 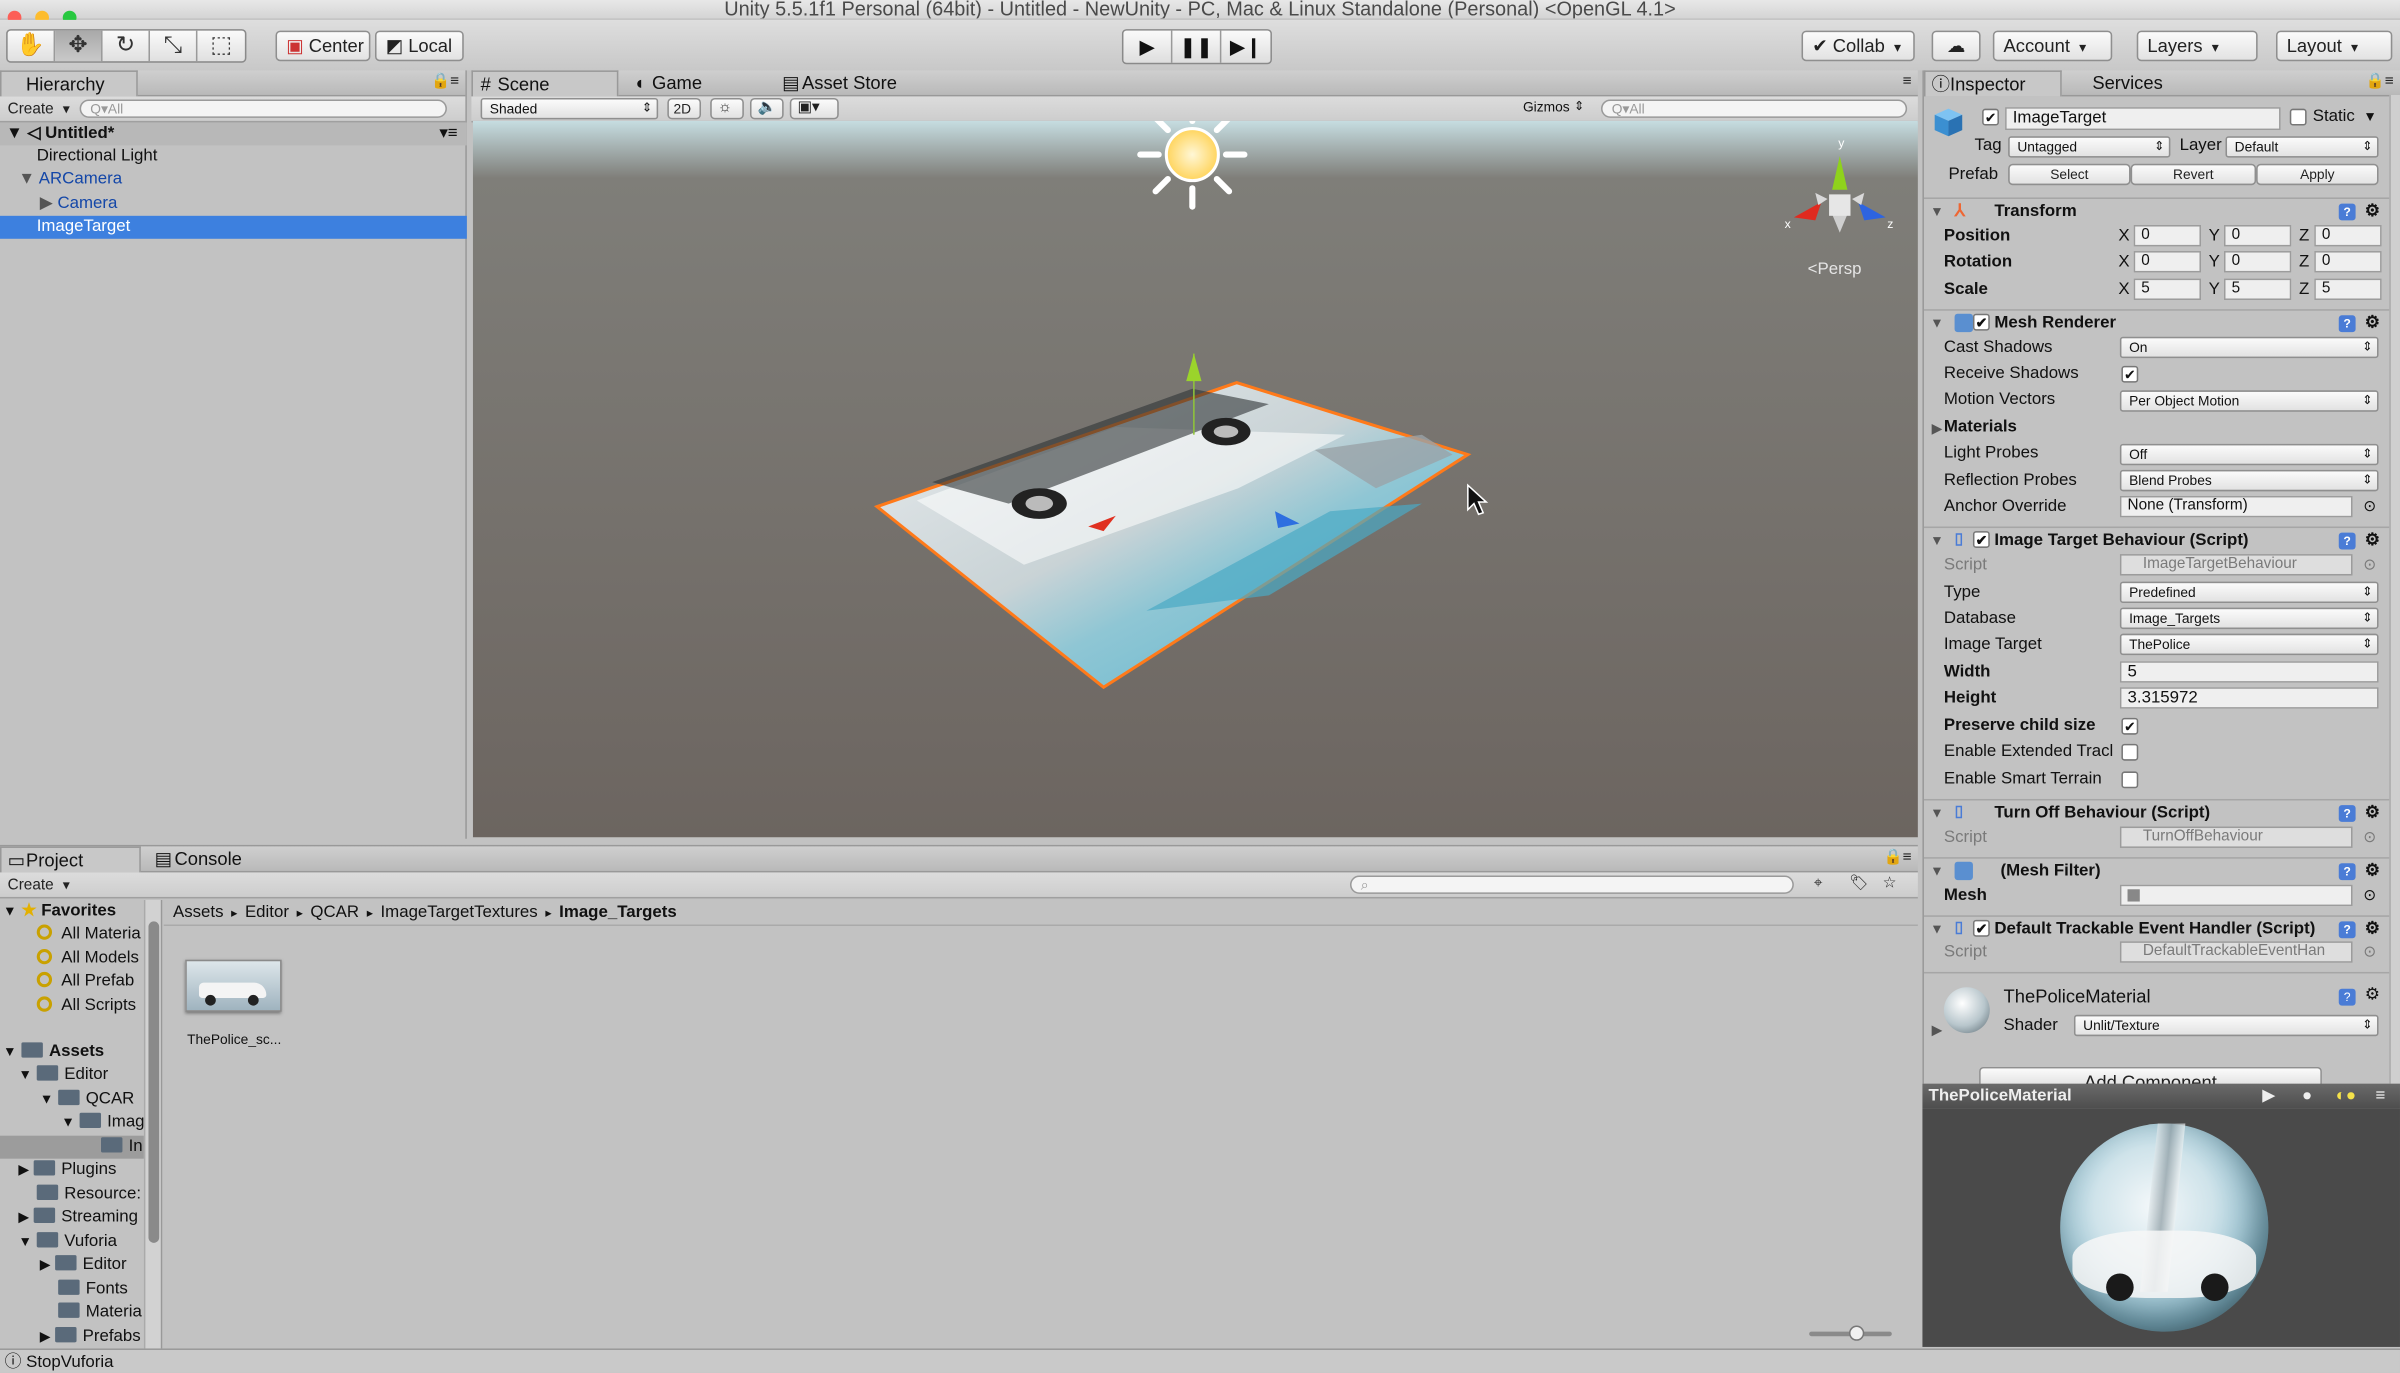 What do you see at coordinates (32, 46) in the screenshot?
I see `hand-tool-icon: ✋` at bounding box center [32, 46].